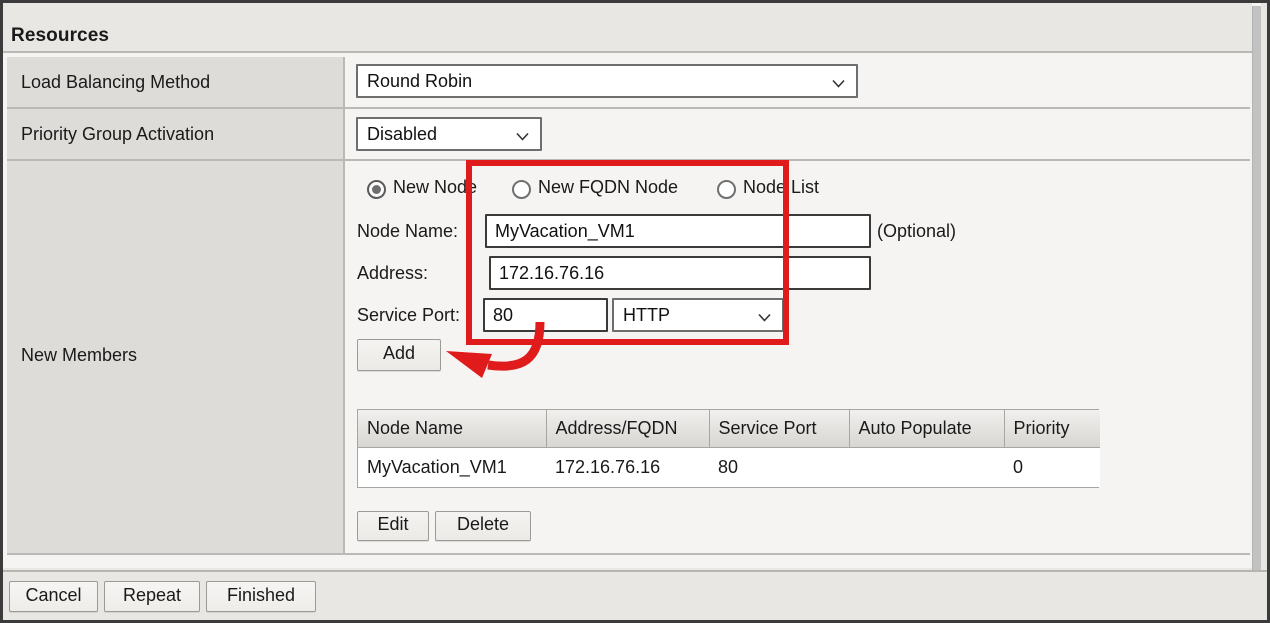 This screenshot has height=623, width=1270. I want to click on field-cell-load-balancing: Round Robin, so click(798, 82).